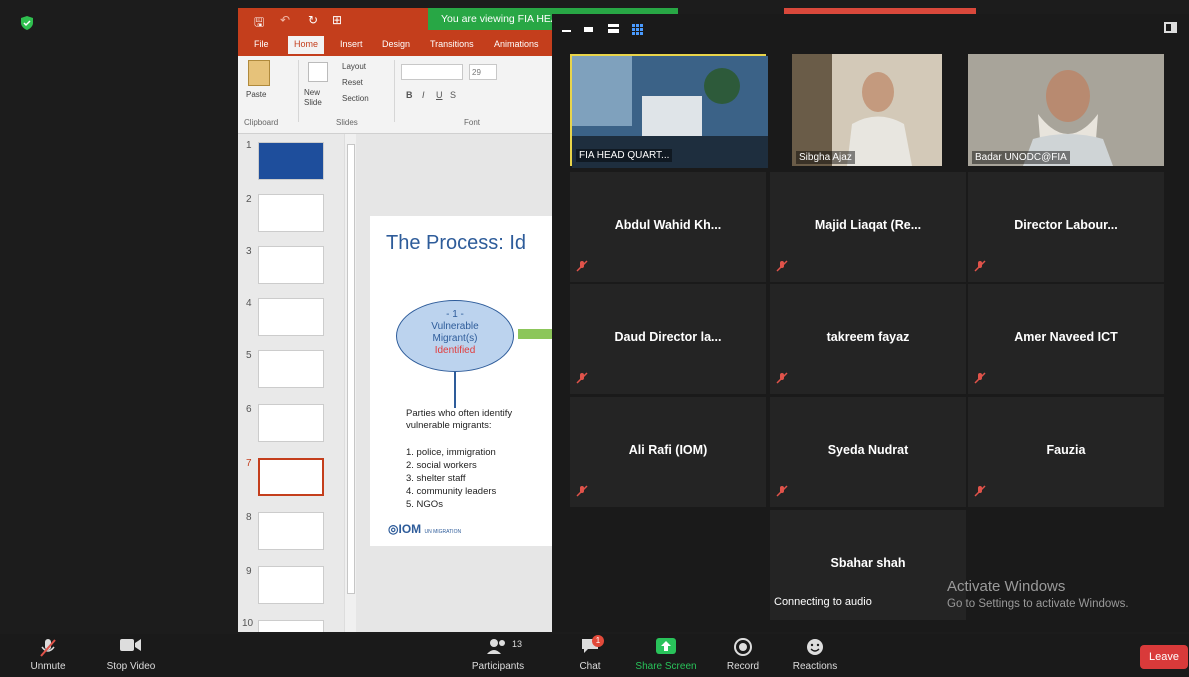 The width and height of the screenshot is (1189, 677). I want to click on stop-video-button: Stop Video, so click(131, 654).